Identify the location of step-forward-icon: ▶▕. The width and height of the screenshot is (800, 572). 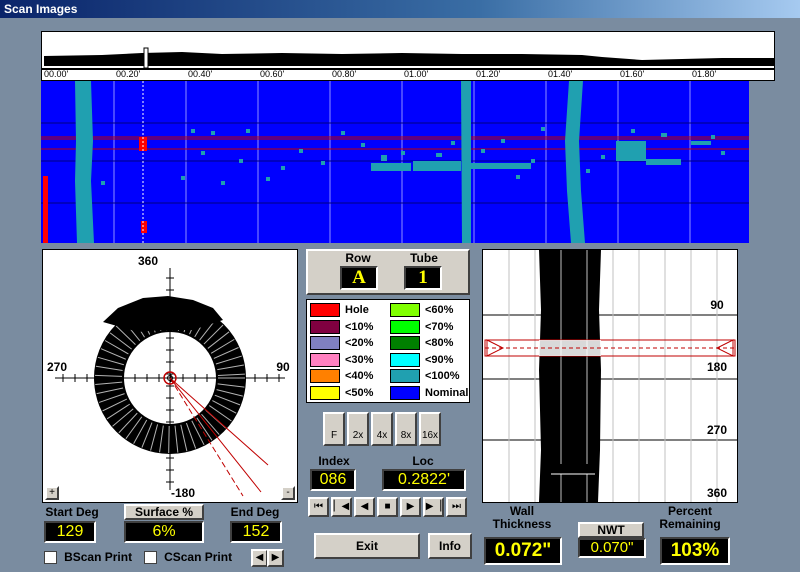
(433, 506).